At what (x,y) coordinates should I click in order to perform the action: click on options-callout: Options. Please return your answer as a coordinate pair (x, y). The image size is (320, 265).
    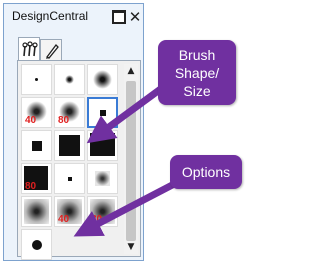
    Looking at the image, I should click on (206, 172).